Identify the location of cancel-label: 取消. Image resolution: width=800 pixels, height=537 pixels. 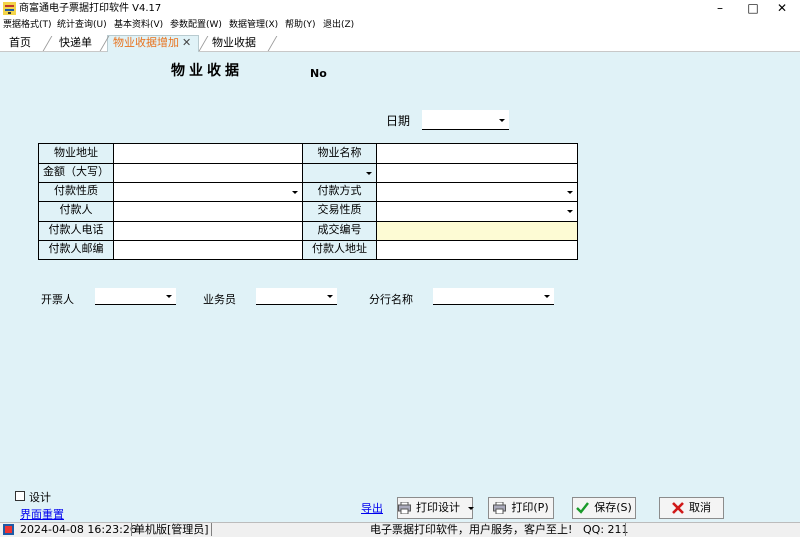
(700, 507).